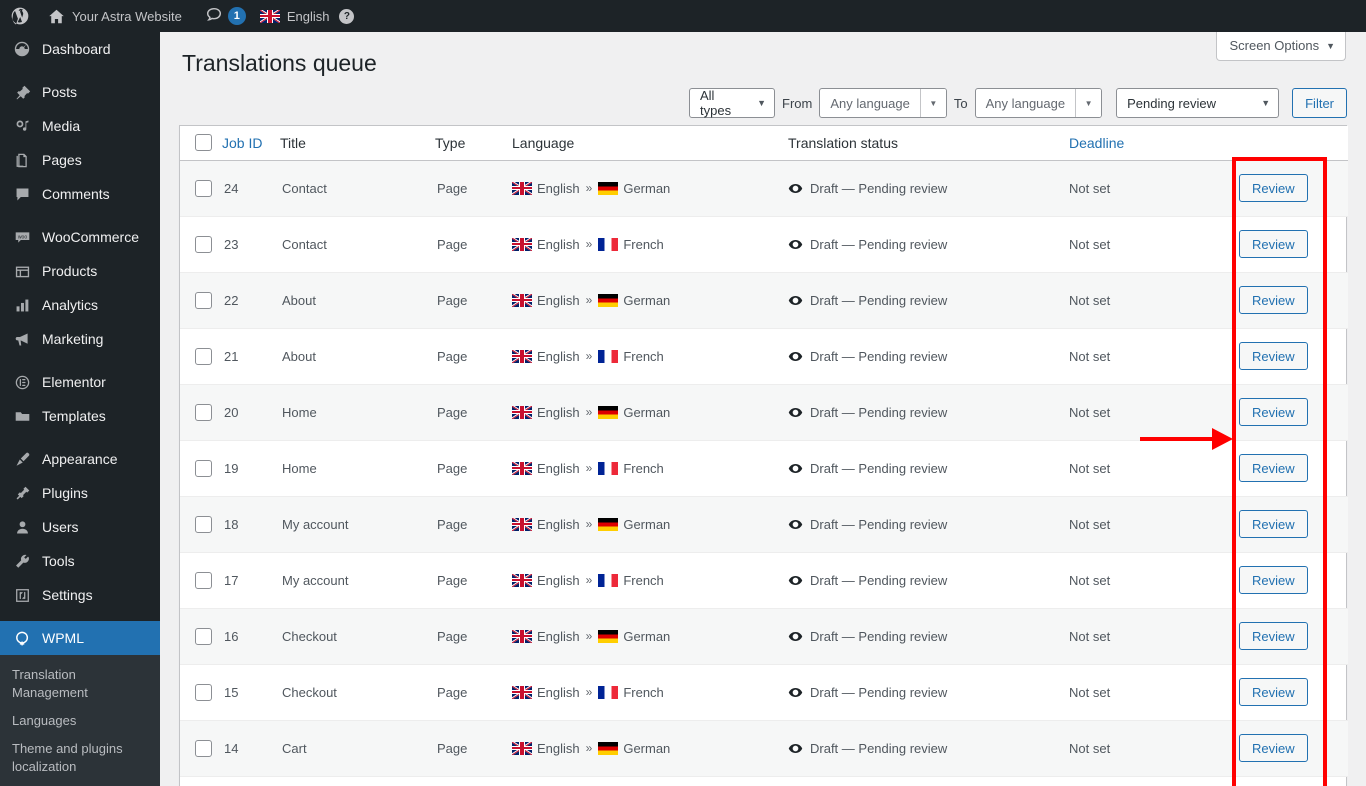 This screenshot has width=1366, height=786. Describe the element at coordinates (357, 636) in the screenshot. I see `cell-title: Checkout` at that location.